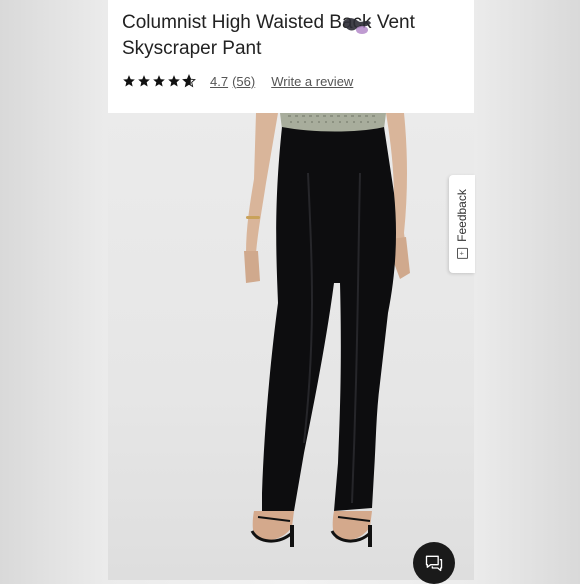  I want to click on rating-row: 4.7 (56) Write a review, so click(237, 81).